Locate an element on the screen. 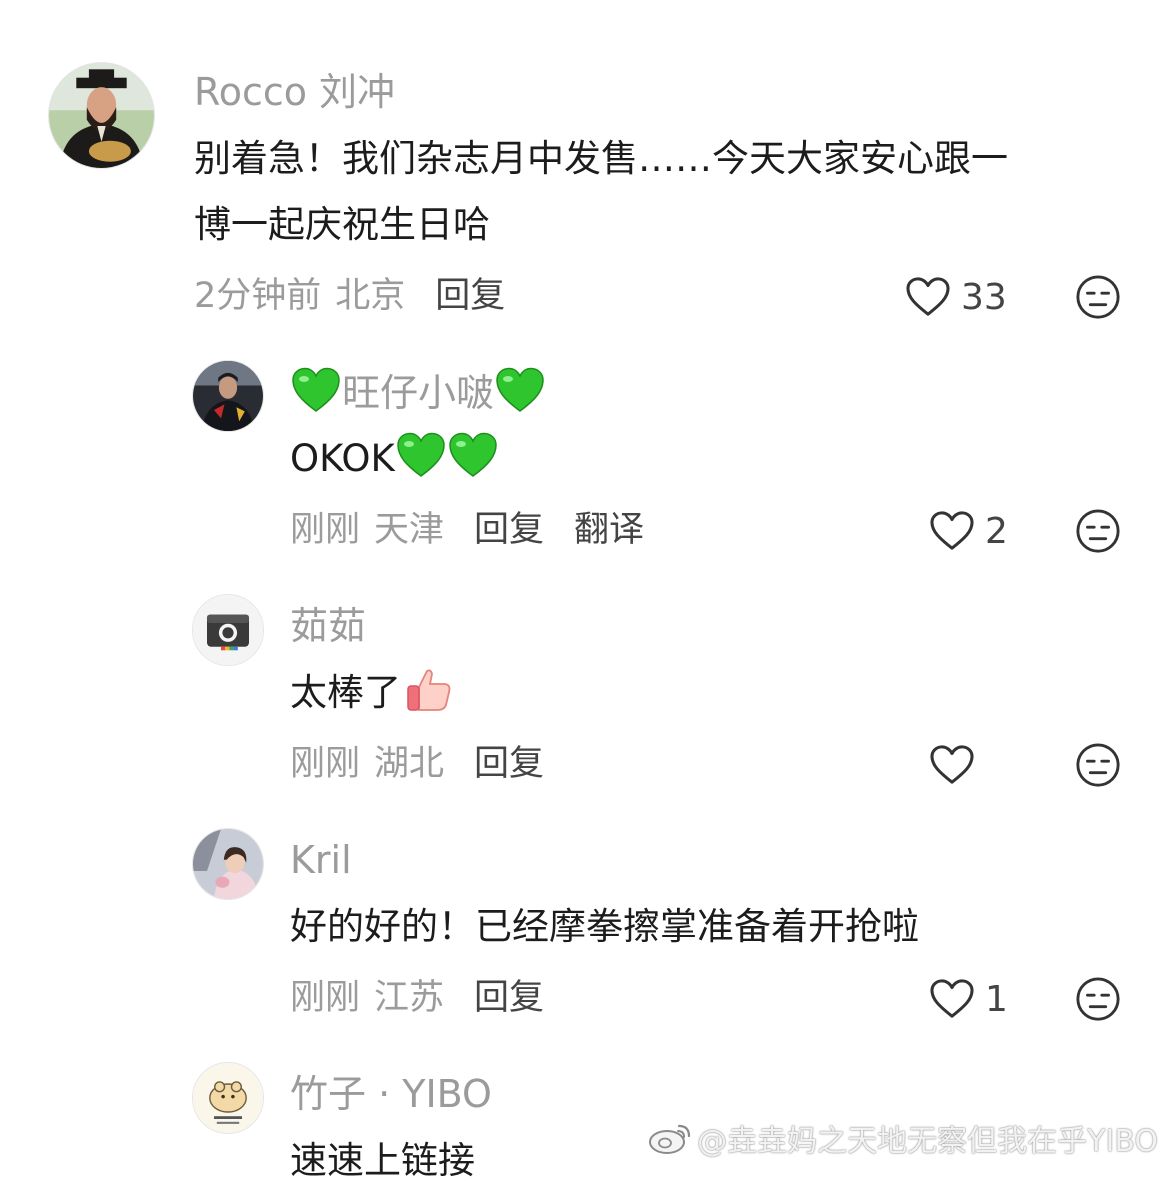 This screenshot has height=1194, width=1170. comment-author: Kril is located at coordinates (321, 860).